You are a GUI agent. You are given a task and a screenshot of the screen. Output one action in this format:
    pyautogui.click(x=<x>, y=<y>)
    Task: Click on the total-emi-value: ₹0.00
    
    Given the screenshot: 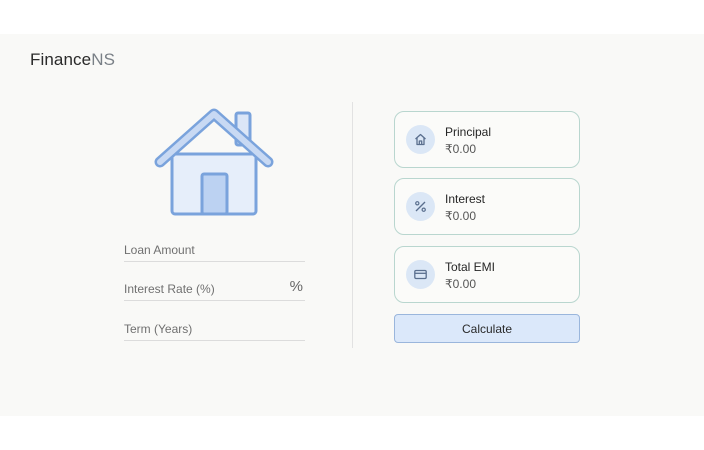 What is the action you would take?
    pyautogui.click(x=460, y=284)
    